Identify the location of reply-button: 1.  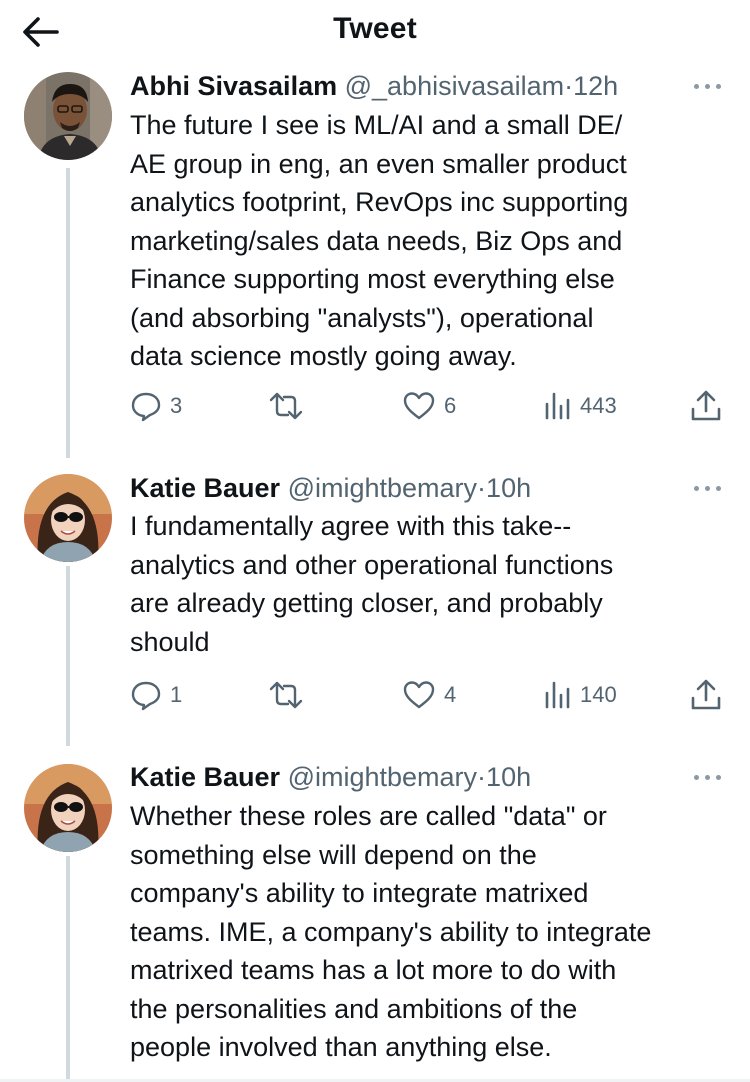
(156, 695).